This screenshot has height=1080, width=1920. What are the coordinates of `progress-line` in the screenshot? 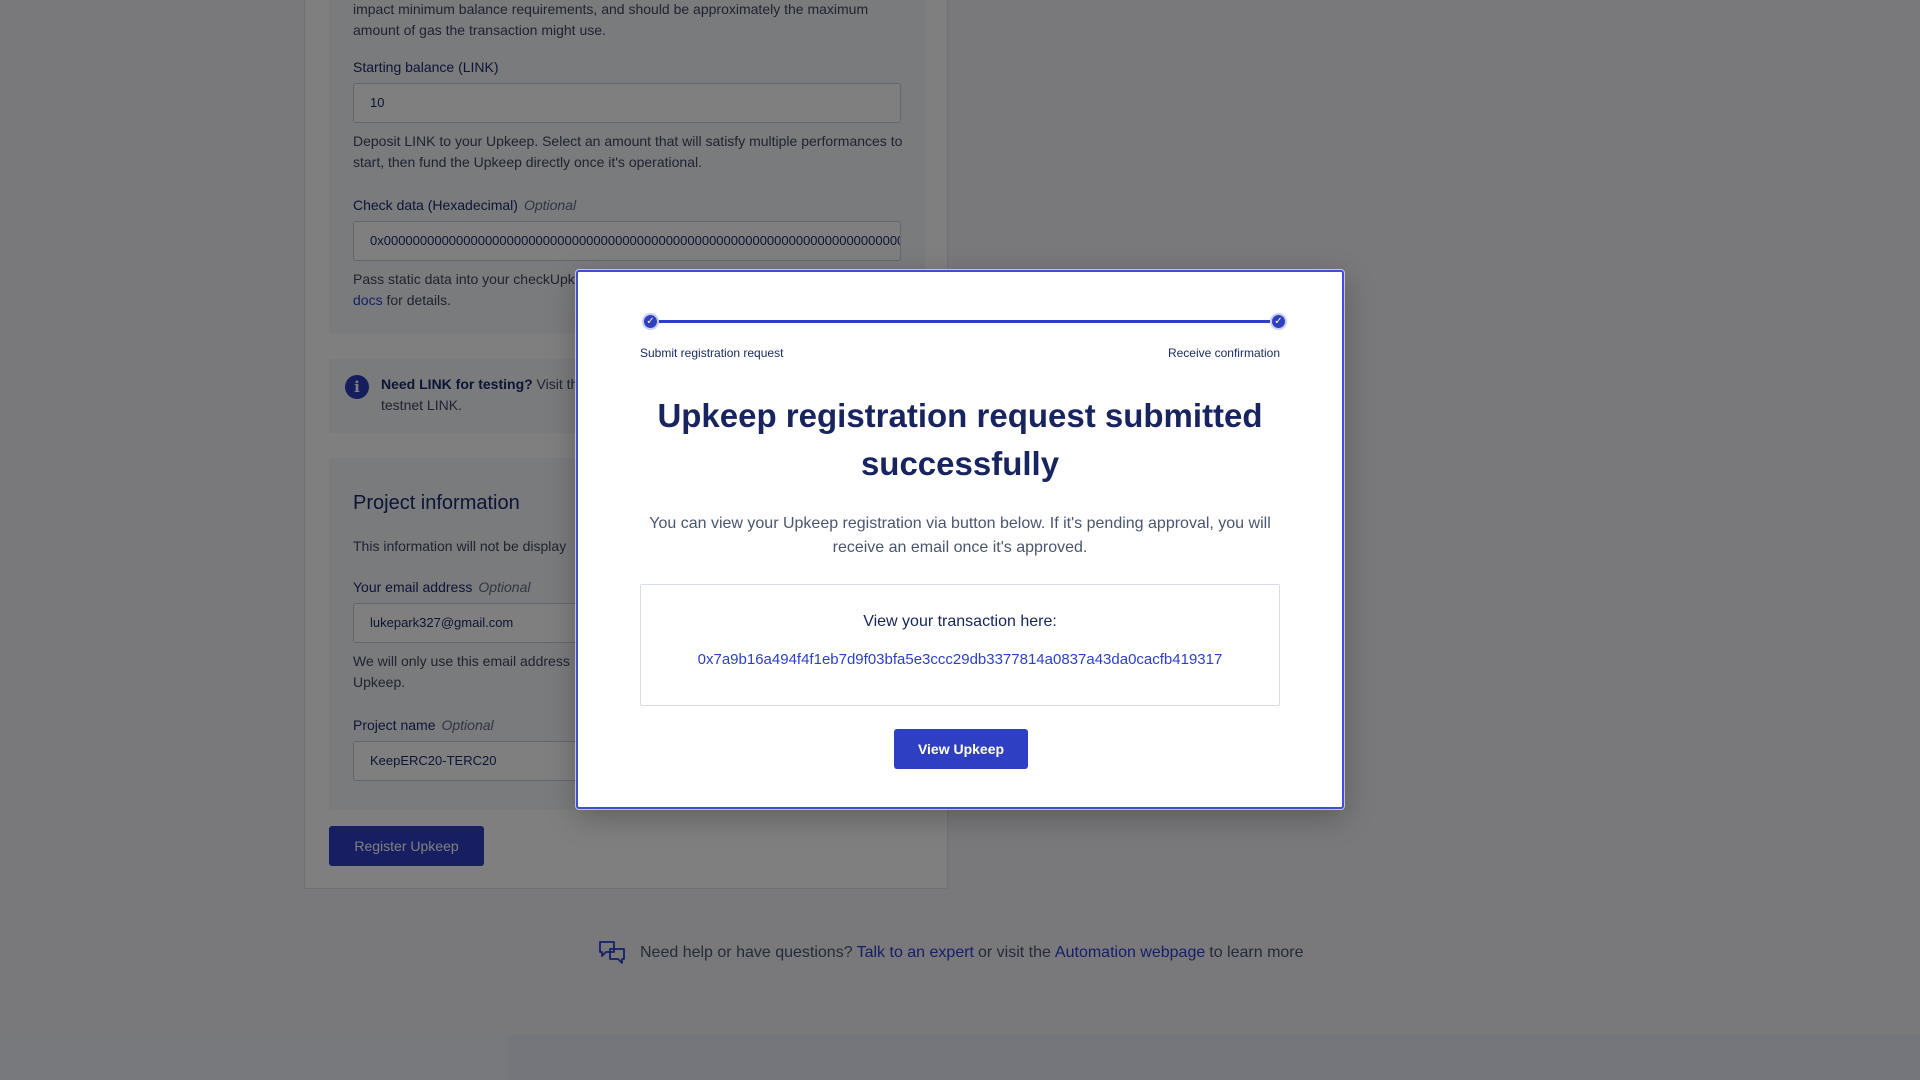 It's located at (960, 321).